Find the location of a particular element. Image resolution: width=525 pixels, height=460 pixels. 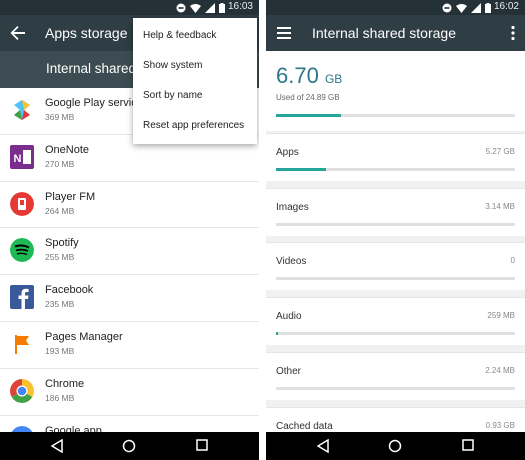

app-size: 270 MB is located at coordinates (60, 163).